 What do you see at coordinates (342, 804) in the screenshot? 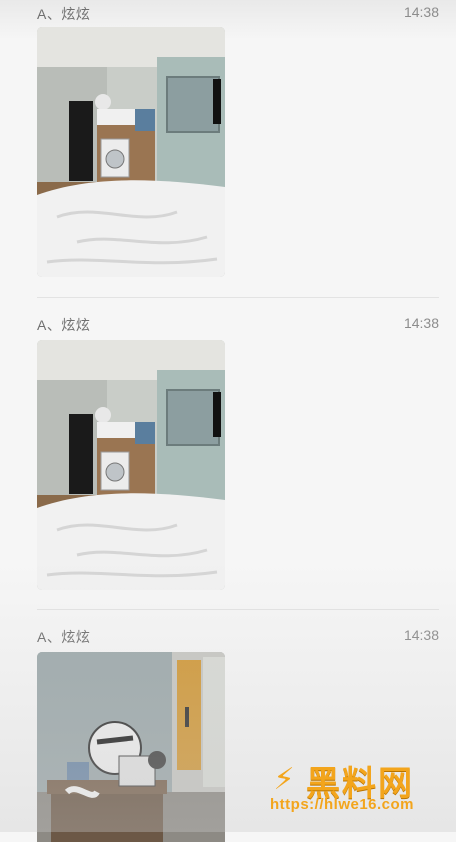
I see `watermark-url: https://hlwe16.com` at bounding box center [342, 804].